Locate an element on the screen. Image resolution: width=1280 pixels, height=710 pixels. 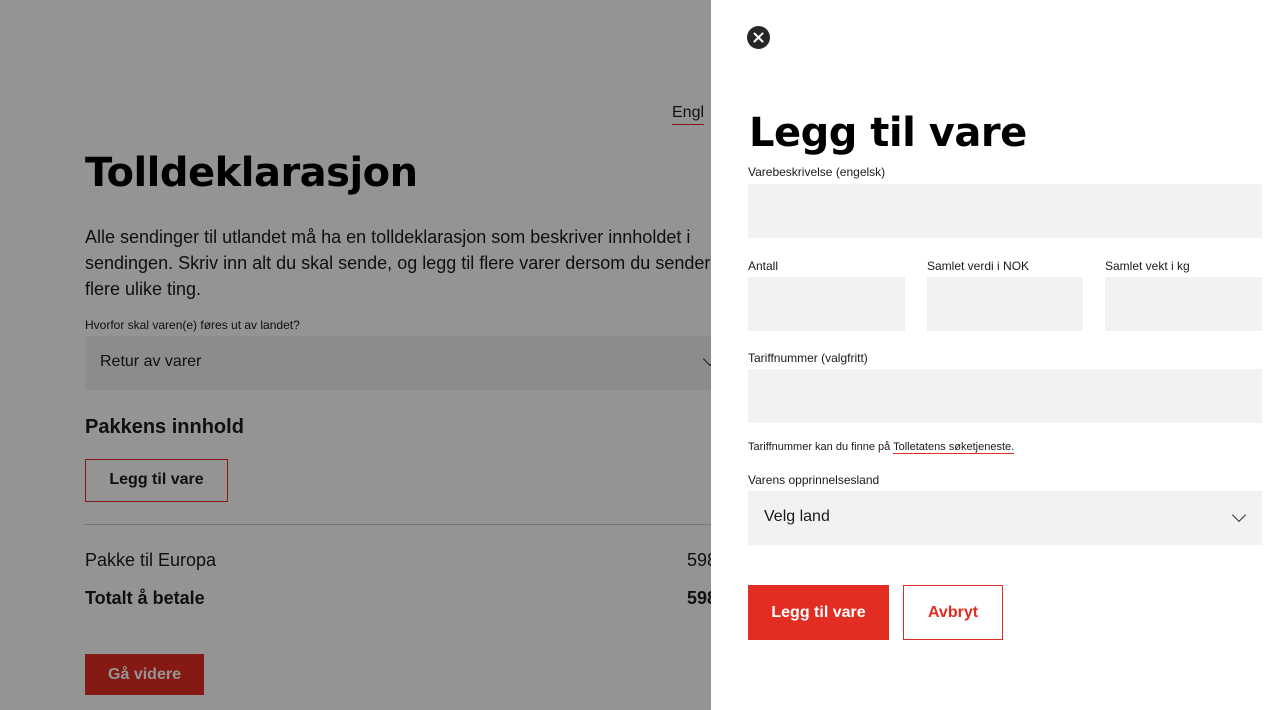
close-button is located at coordinates (758, 37).